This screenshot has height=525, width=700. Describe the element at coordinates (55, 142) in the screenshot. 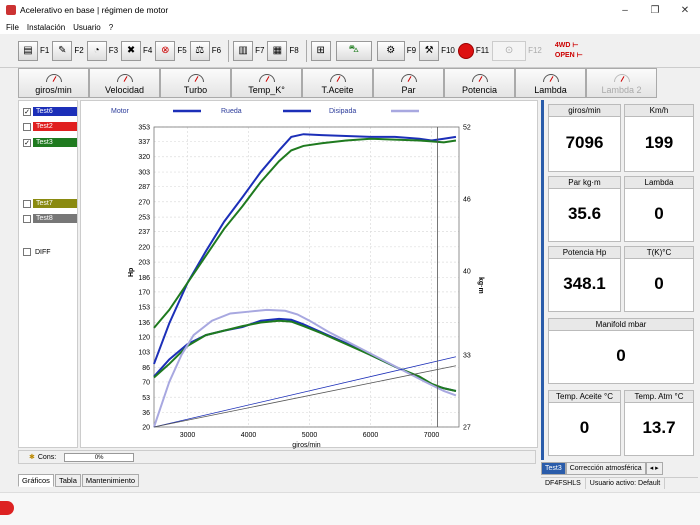

I see `legend-swatch: Test3` at that location.